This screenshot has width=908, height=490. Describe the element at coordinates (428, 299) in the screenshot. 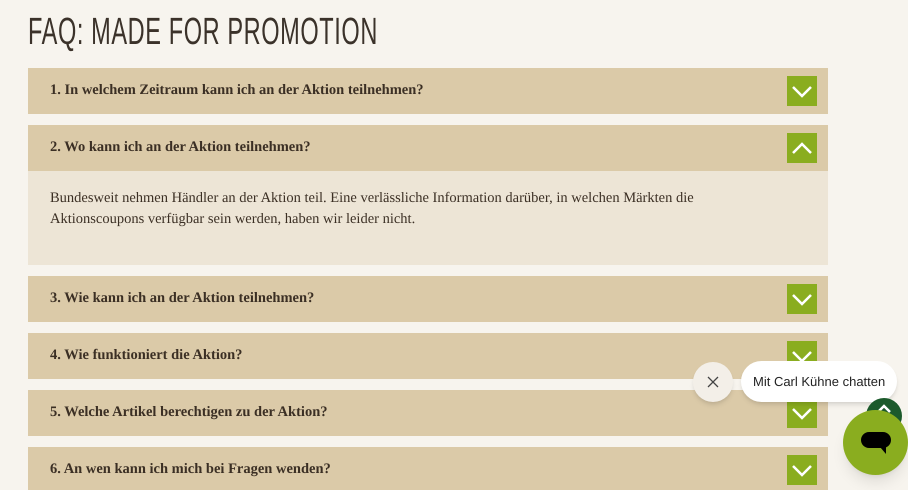

I see `faq-question: 3. Wie kann ich an der Aktion teilnehmen?` at that location.